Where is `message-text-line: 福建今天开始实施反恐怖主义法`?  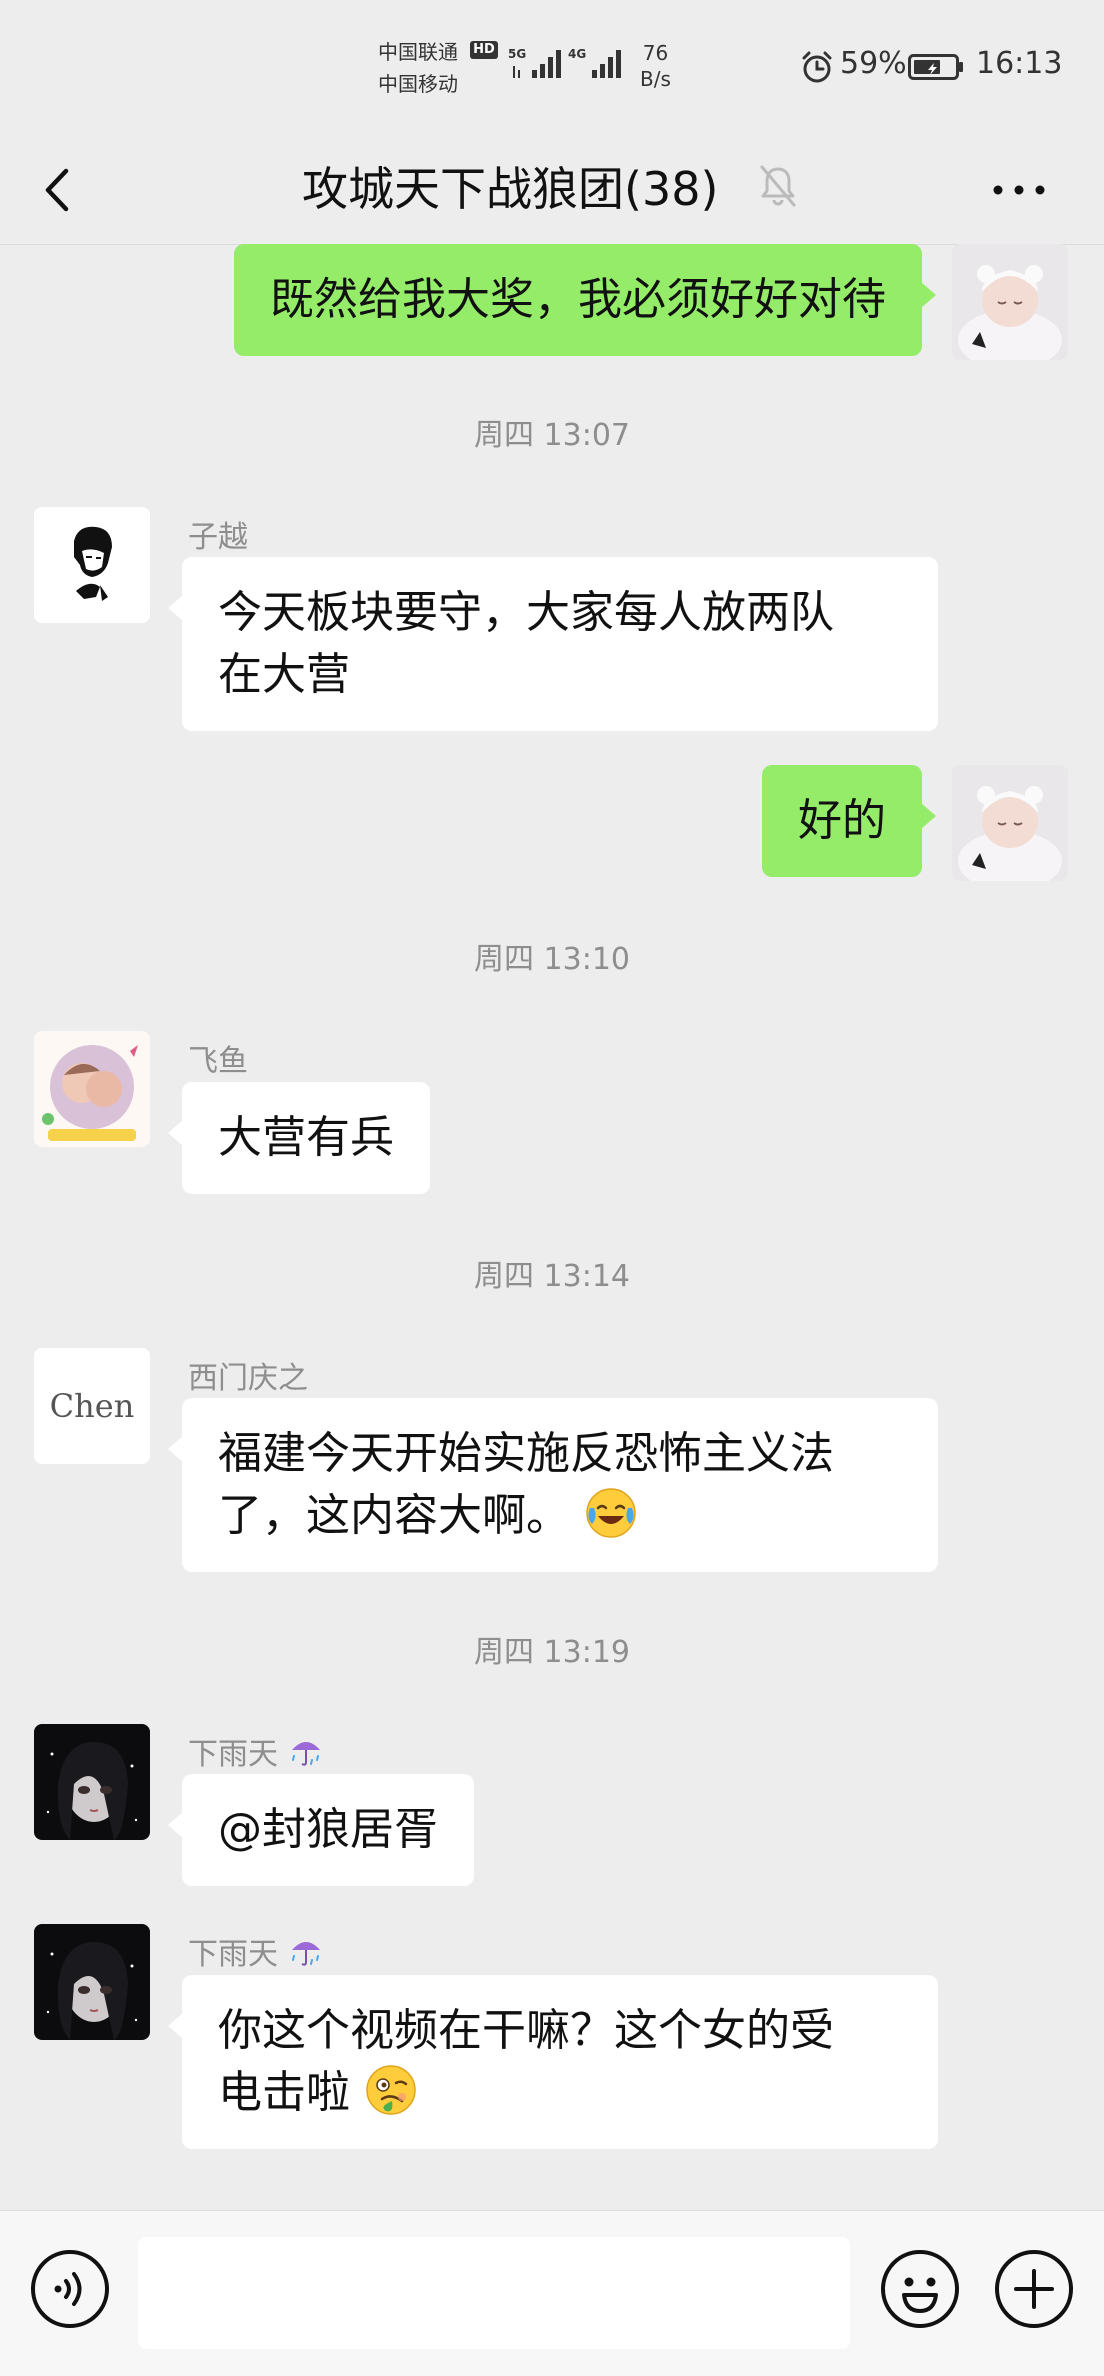
message-text-line: 福建今天开始实施反恐怖主义法 is located at coordinates (526, 1453).